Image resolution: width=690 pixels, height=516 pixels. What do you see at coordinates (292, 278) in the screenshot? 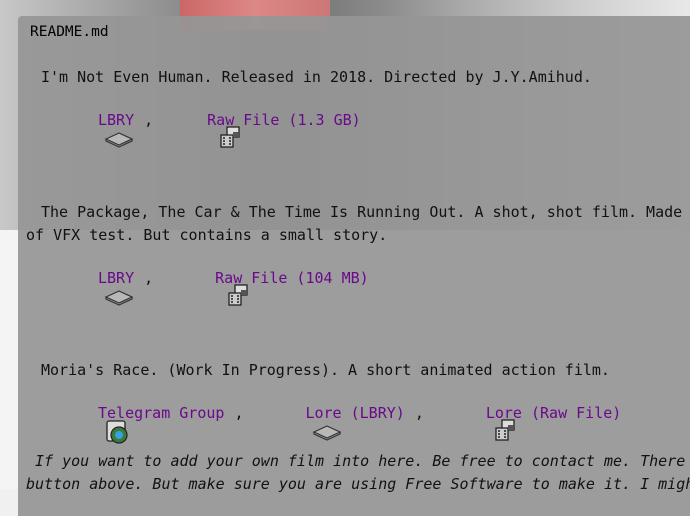
I see `entry-2-raw-file-link: Raw File (104 MB)` at bounding box center [292, 278].